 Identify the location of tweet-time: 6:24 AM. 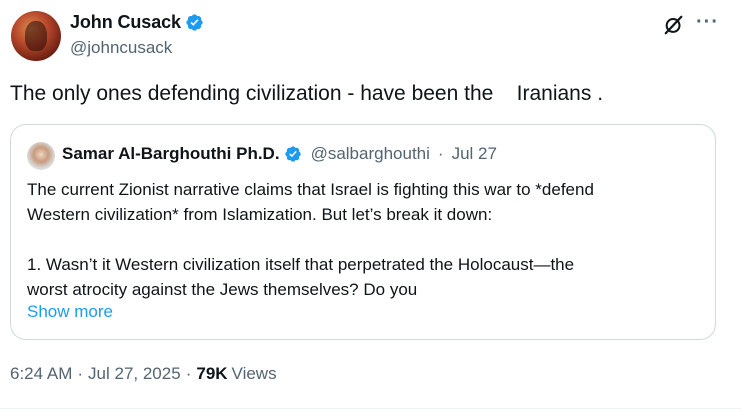
(41, 374).